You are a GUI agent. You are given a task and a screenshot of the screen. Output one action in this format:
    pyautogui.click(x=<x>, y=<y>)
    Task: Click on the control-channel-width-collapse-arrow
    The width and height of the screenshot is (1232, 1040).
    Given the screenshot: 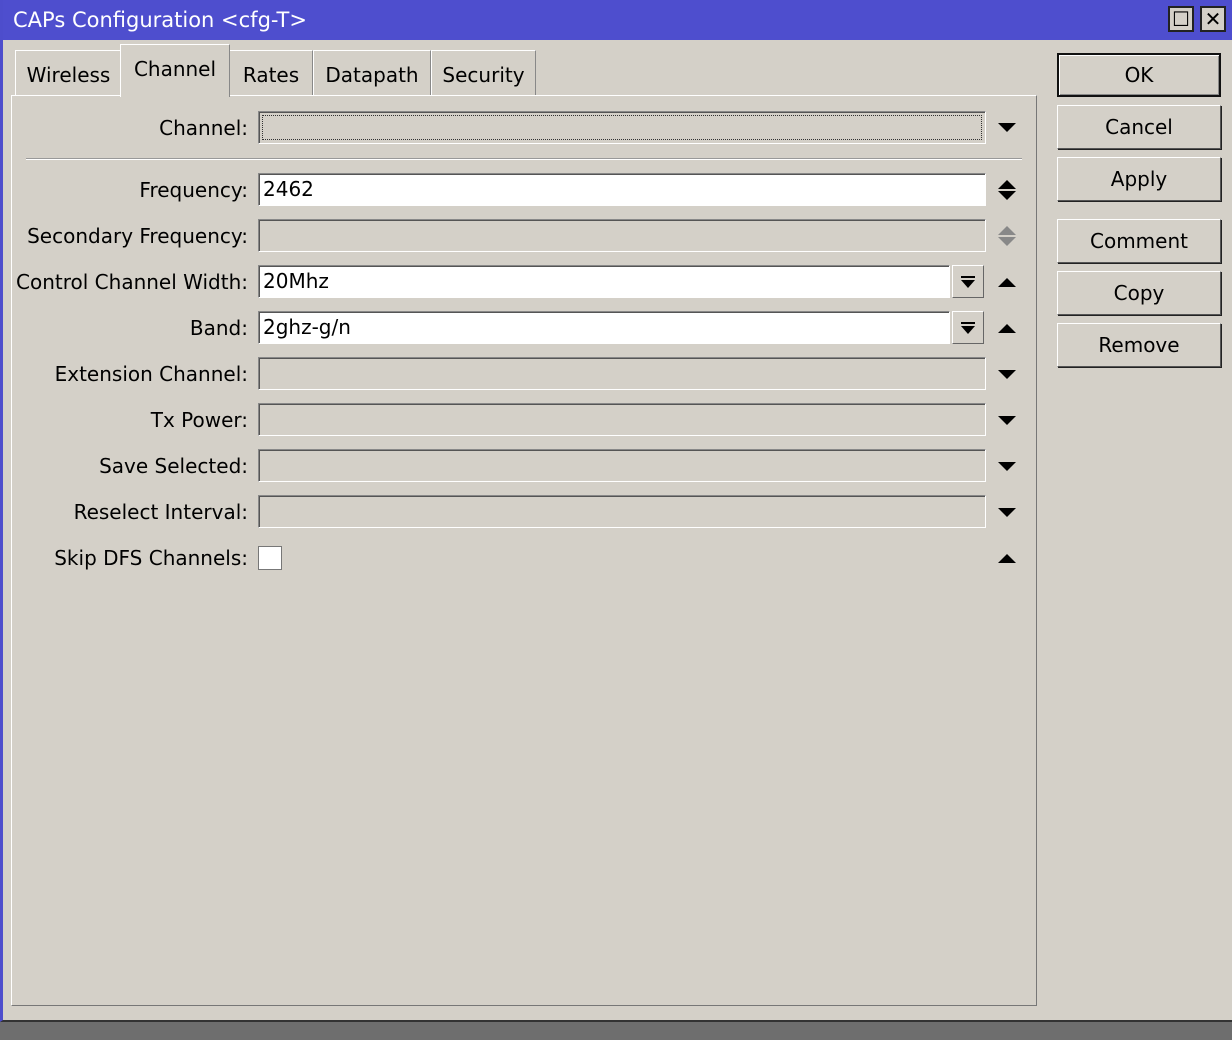 What is the action you would take?
    pyautogui.click(x=1007, y=282)
    